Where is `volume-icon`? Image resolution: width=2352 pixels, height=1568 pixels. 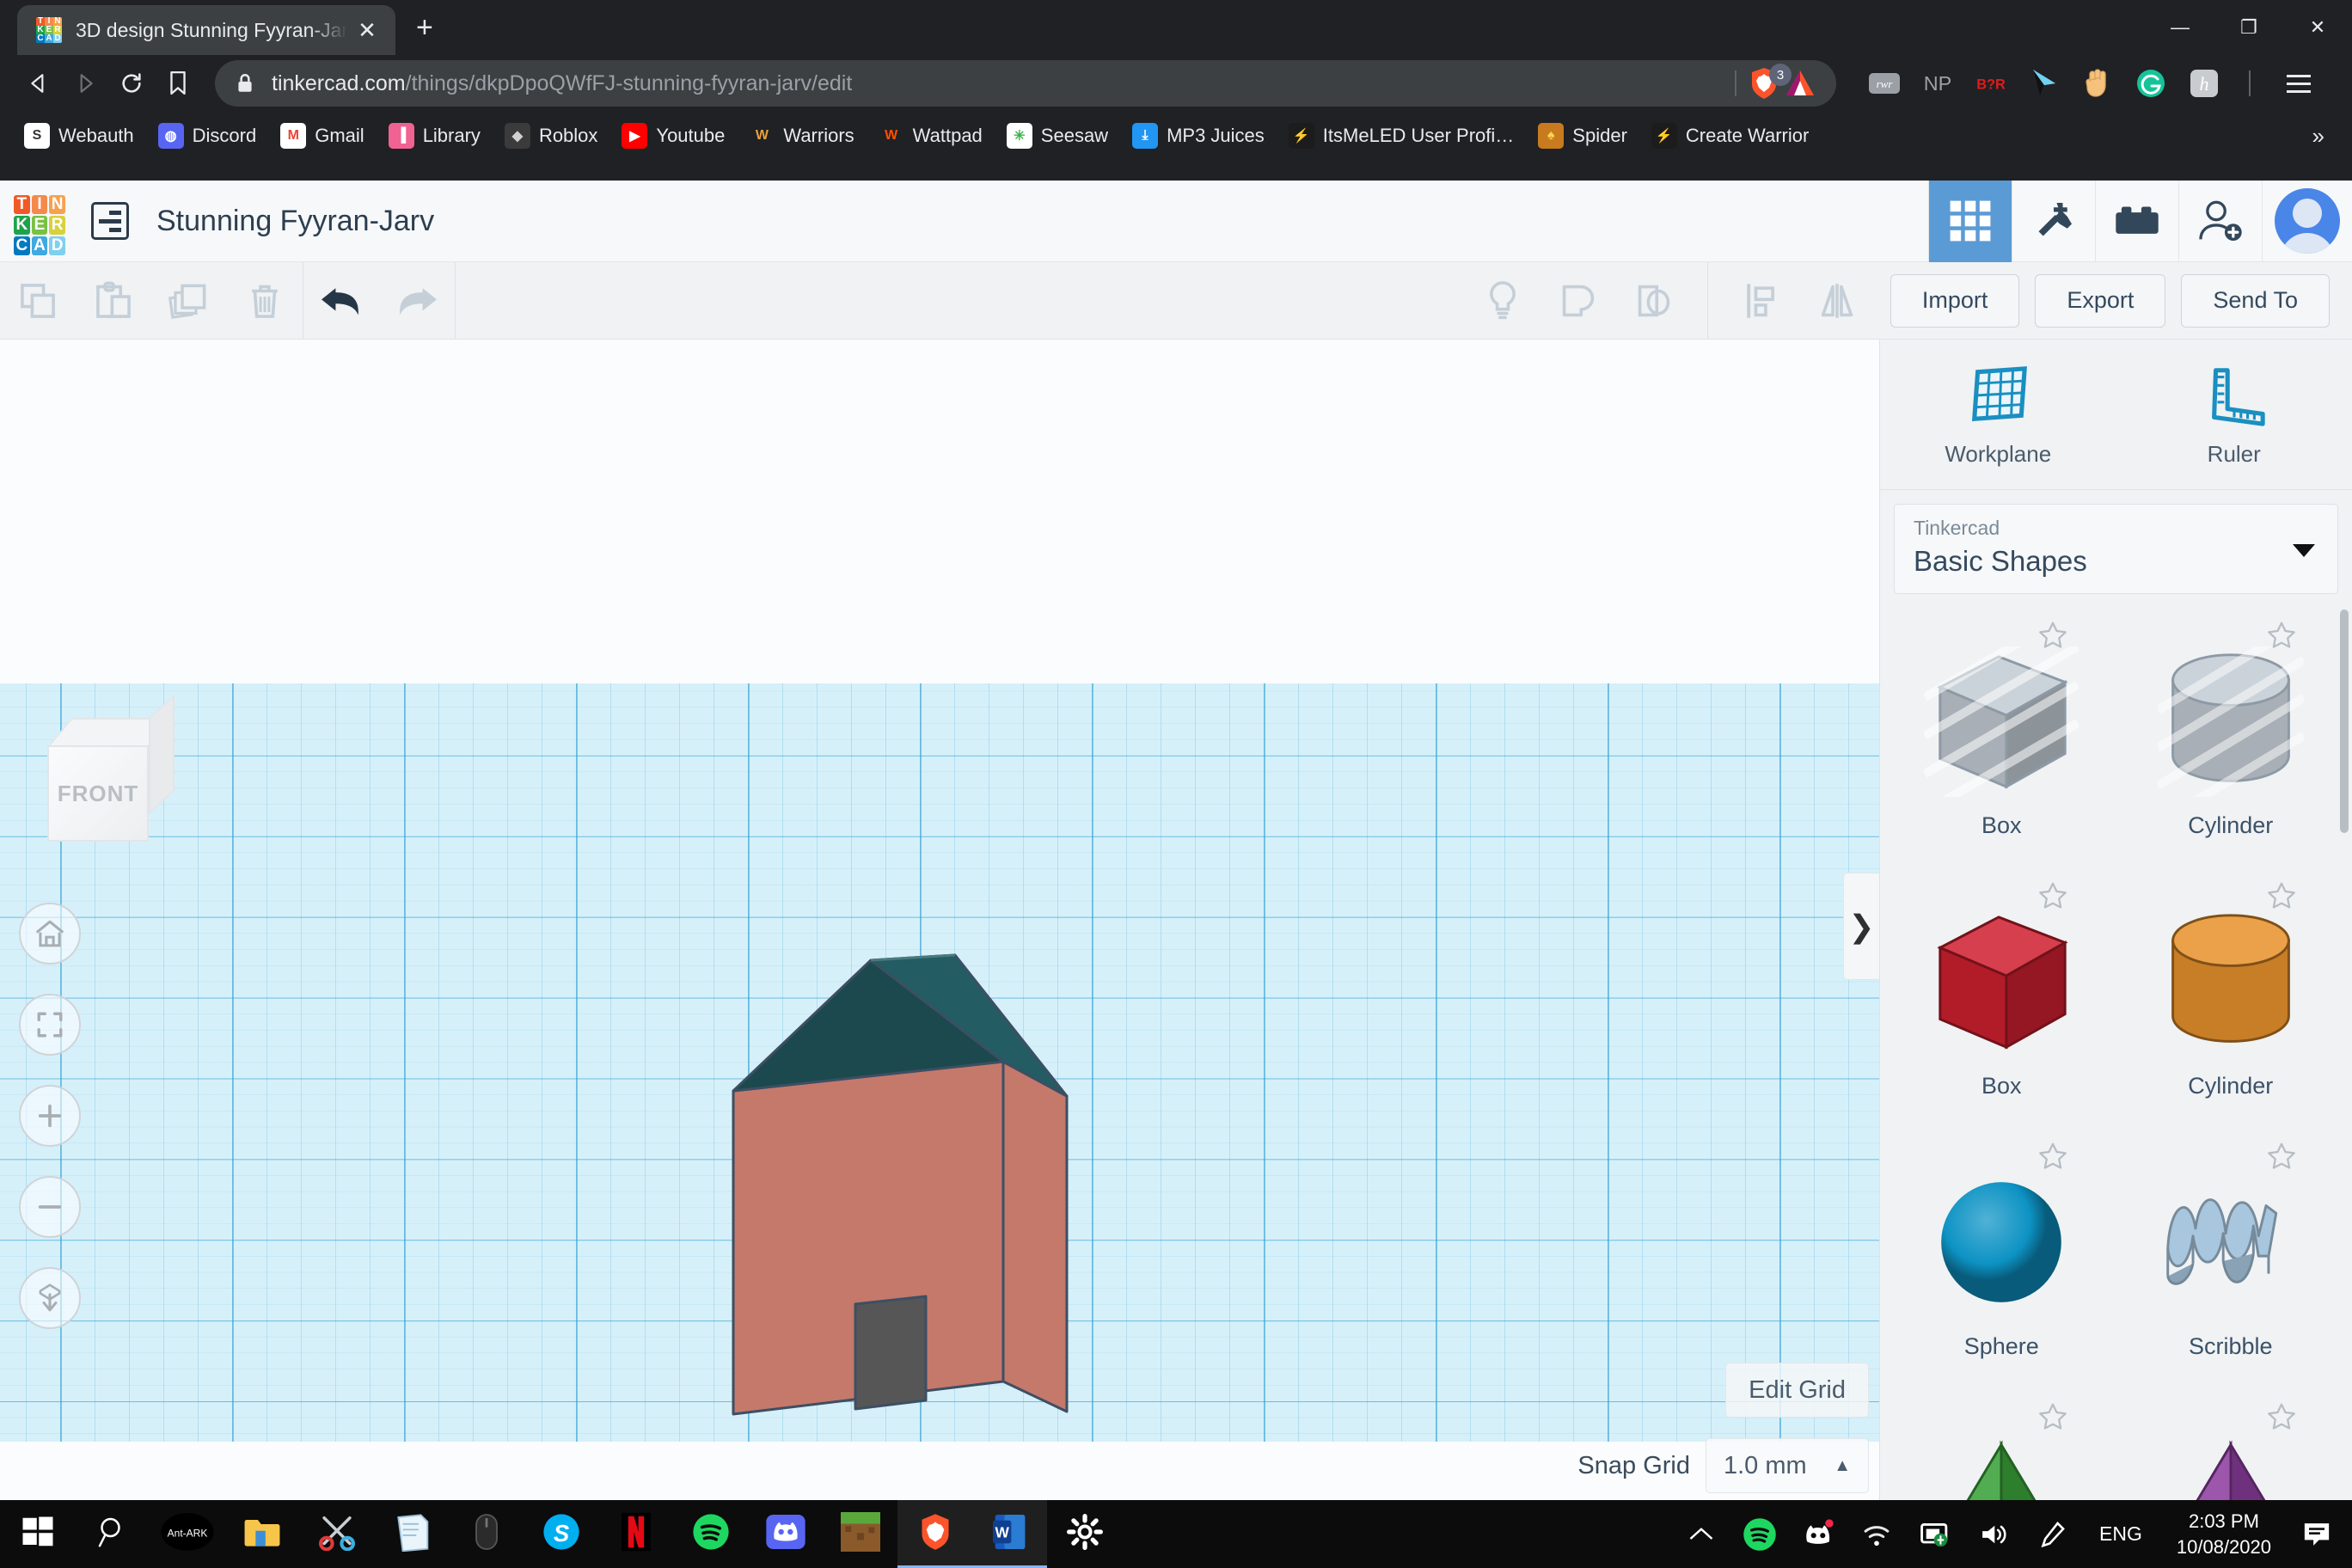
volume-icon is located at coordinates (1994, 1534).